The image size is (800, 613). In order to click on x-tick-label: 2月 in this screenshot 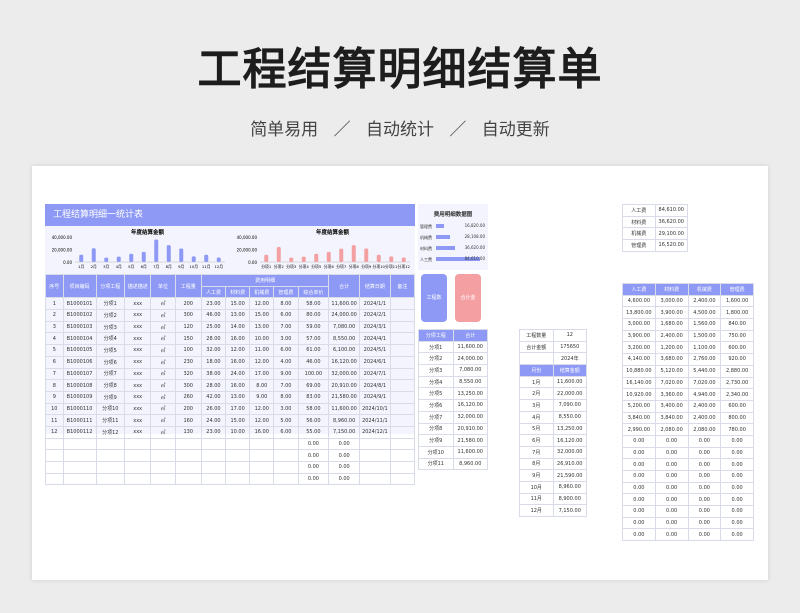, I will do `click(94, 266)`.